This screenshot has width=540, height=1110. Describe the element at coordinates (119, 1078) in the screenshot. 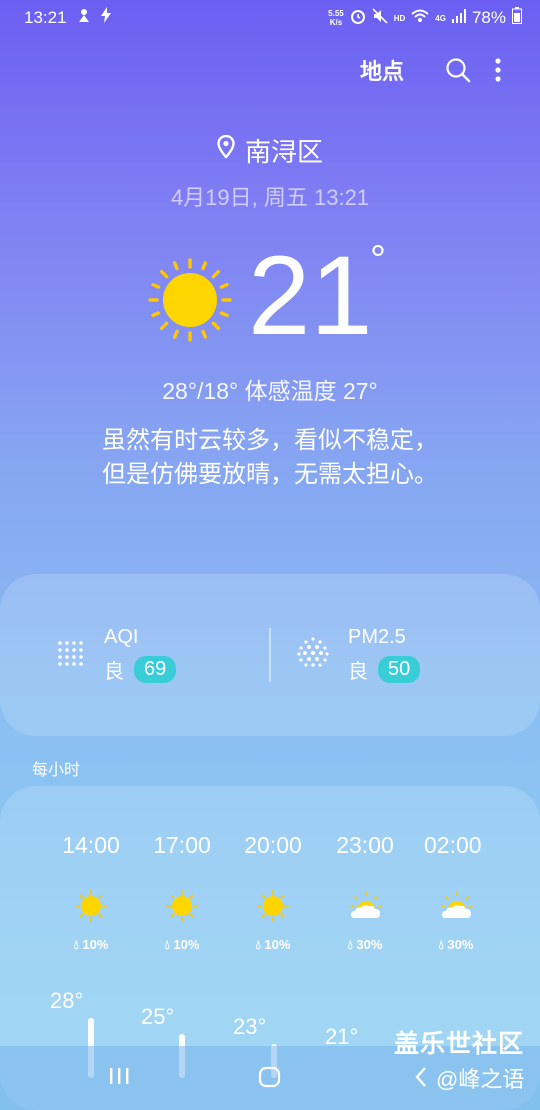

I see `recent-apps-icon` at that location.